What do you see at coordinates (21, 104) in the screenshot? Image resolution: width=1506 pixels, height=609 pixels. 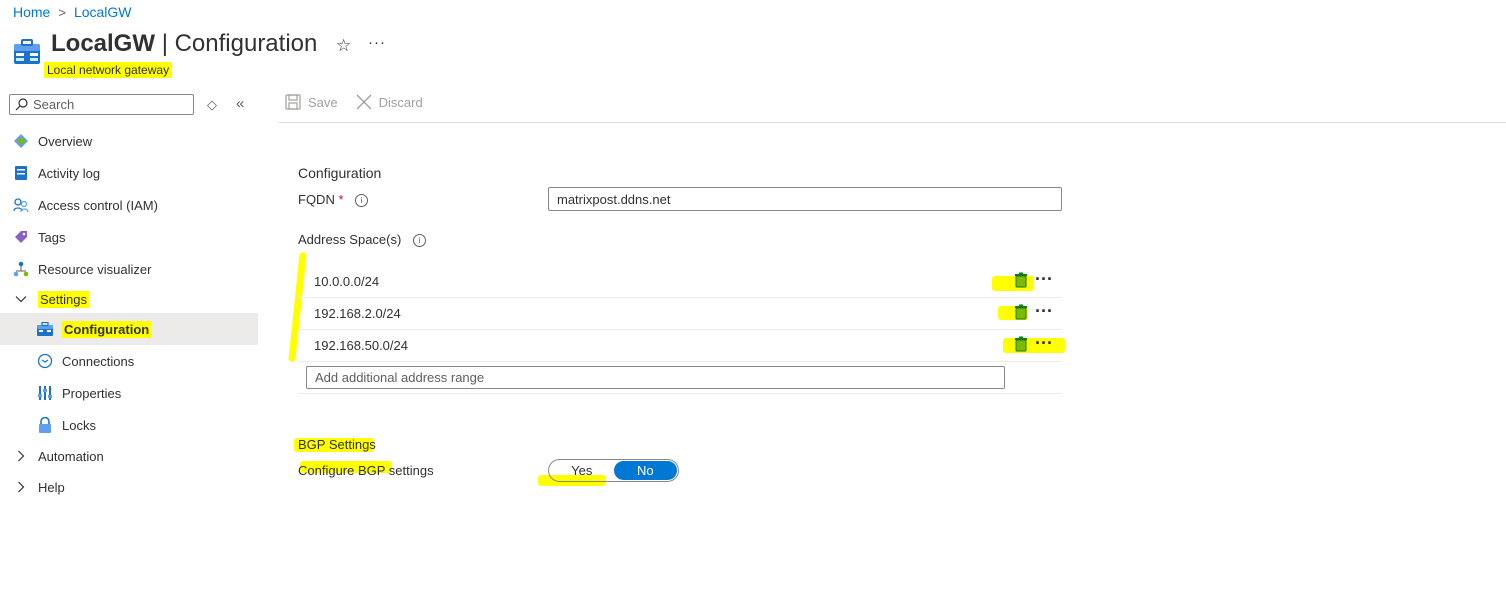 I see `search-icon` at bounding box center [21, 104].